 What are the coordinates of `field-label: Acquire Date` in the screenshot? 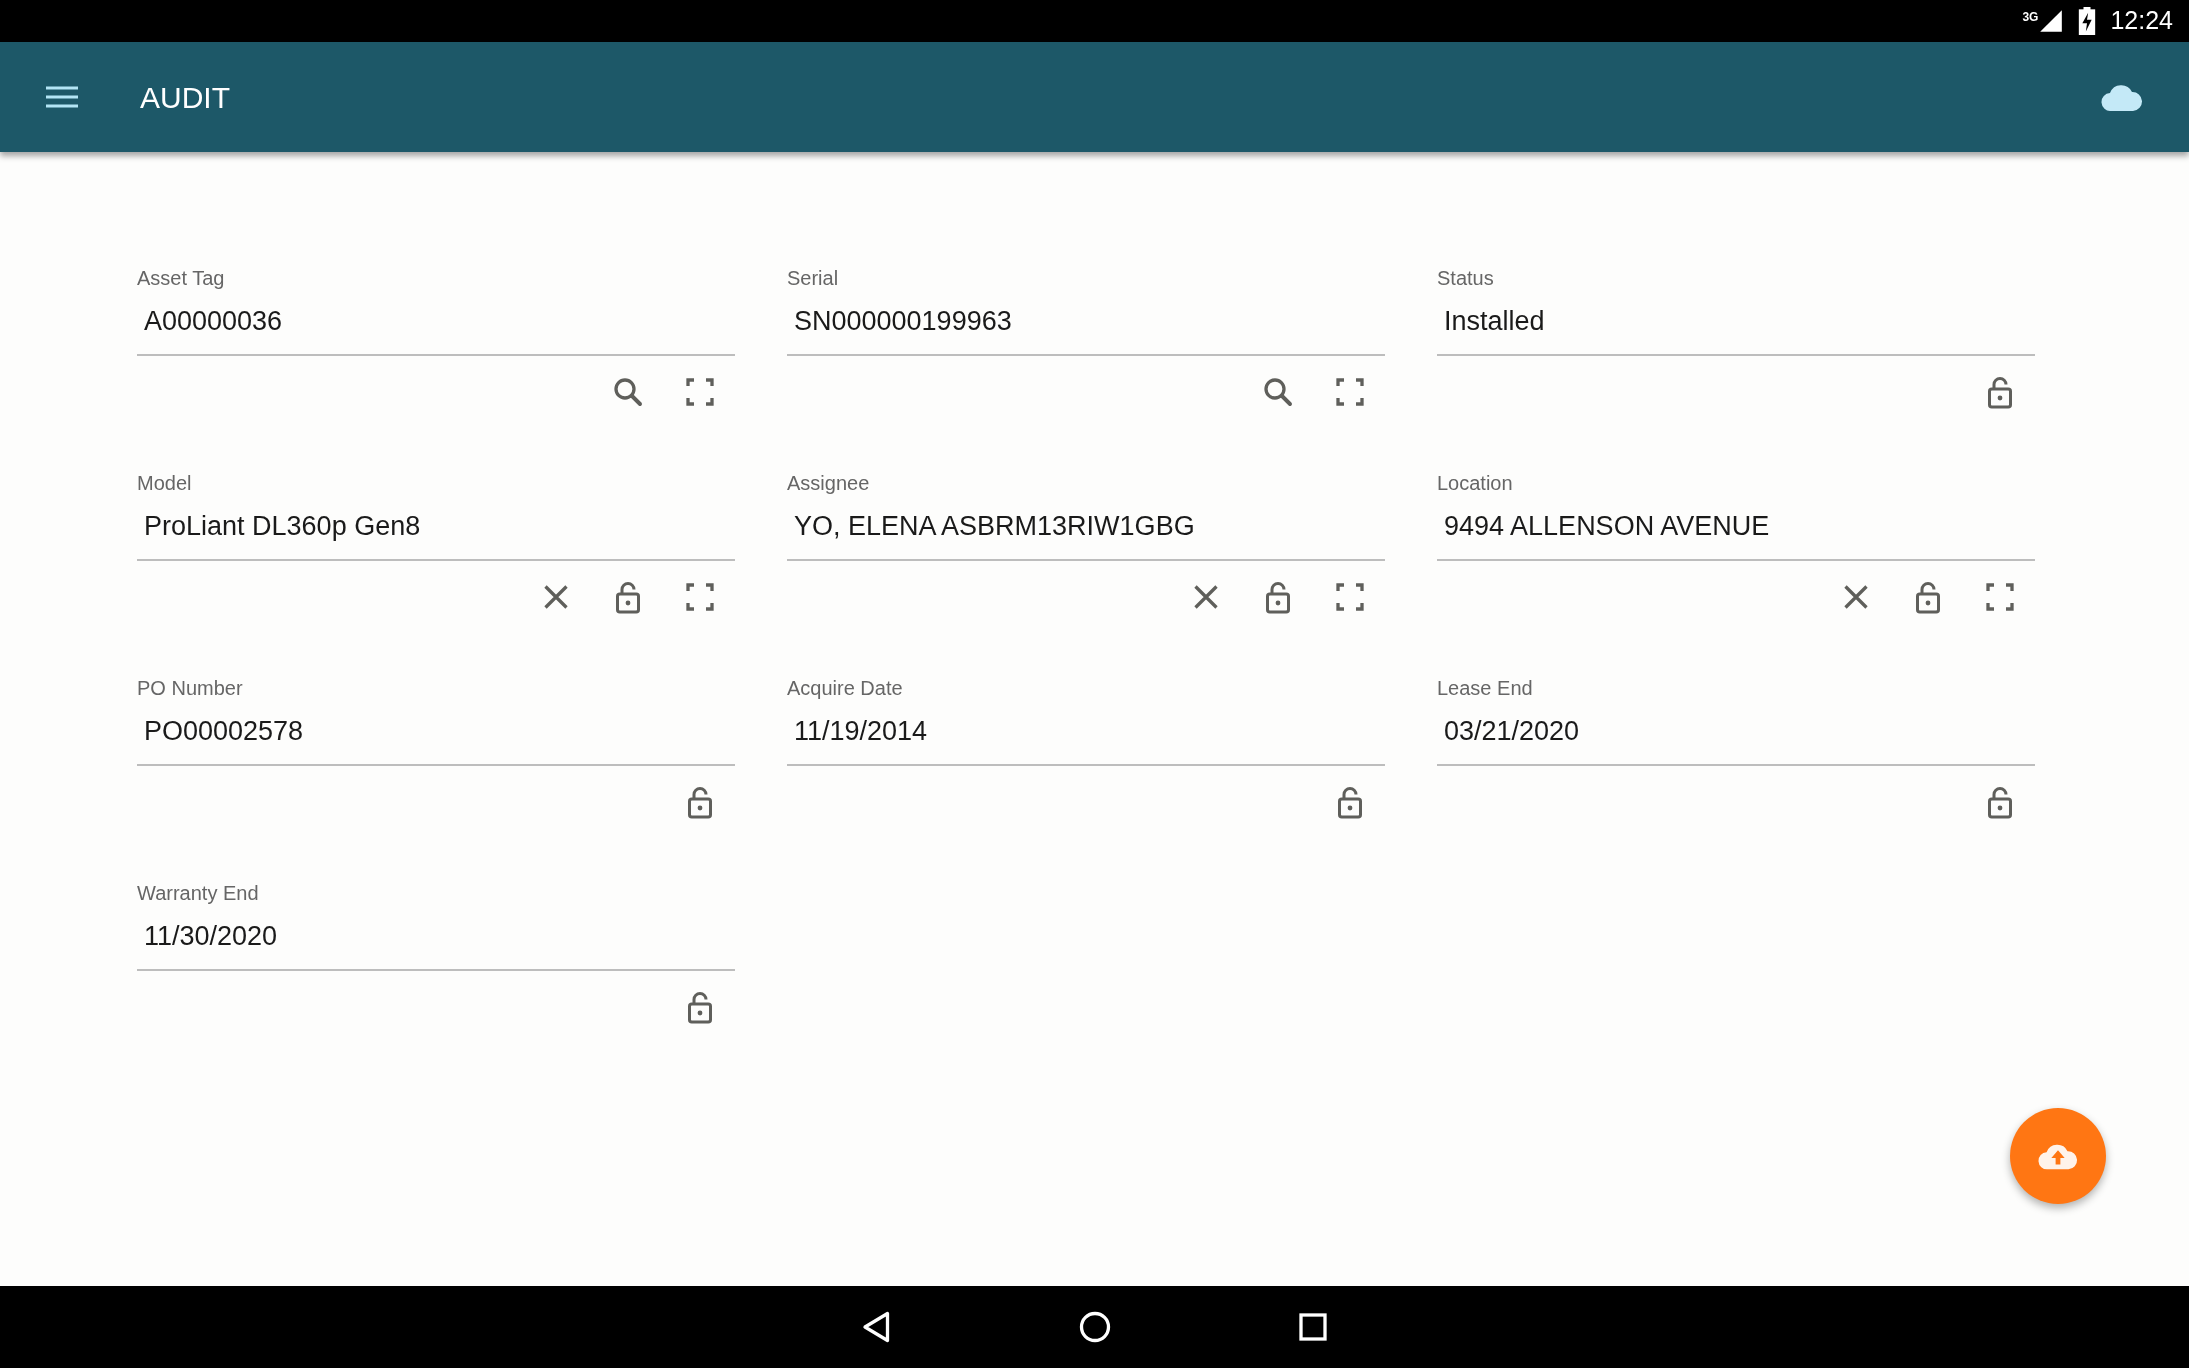 It's located at (845, 688).